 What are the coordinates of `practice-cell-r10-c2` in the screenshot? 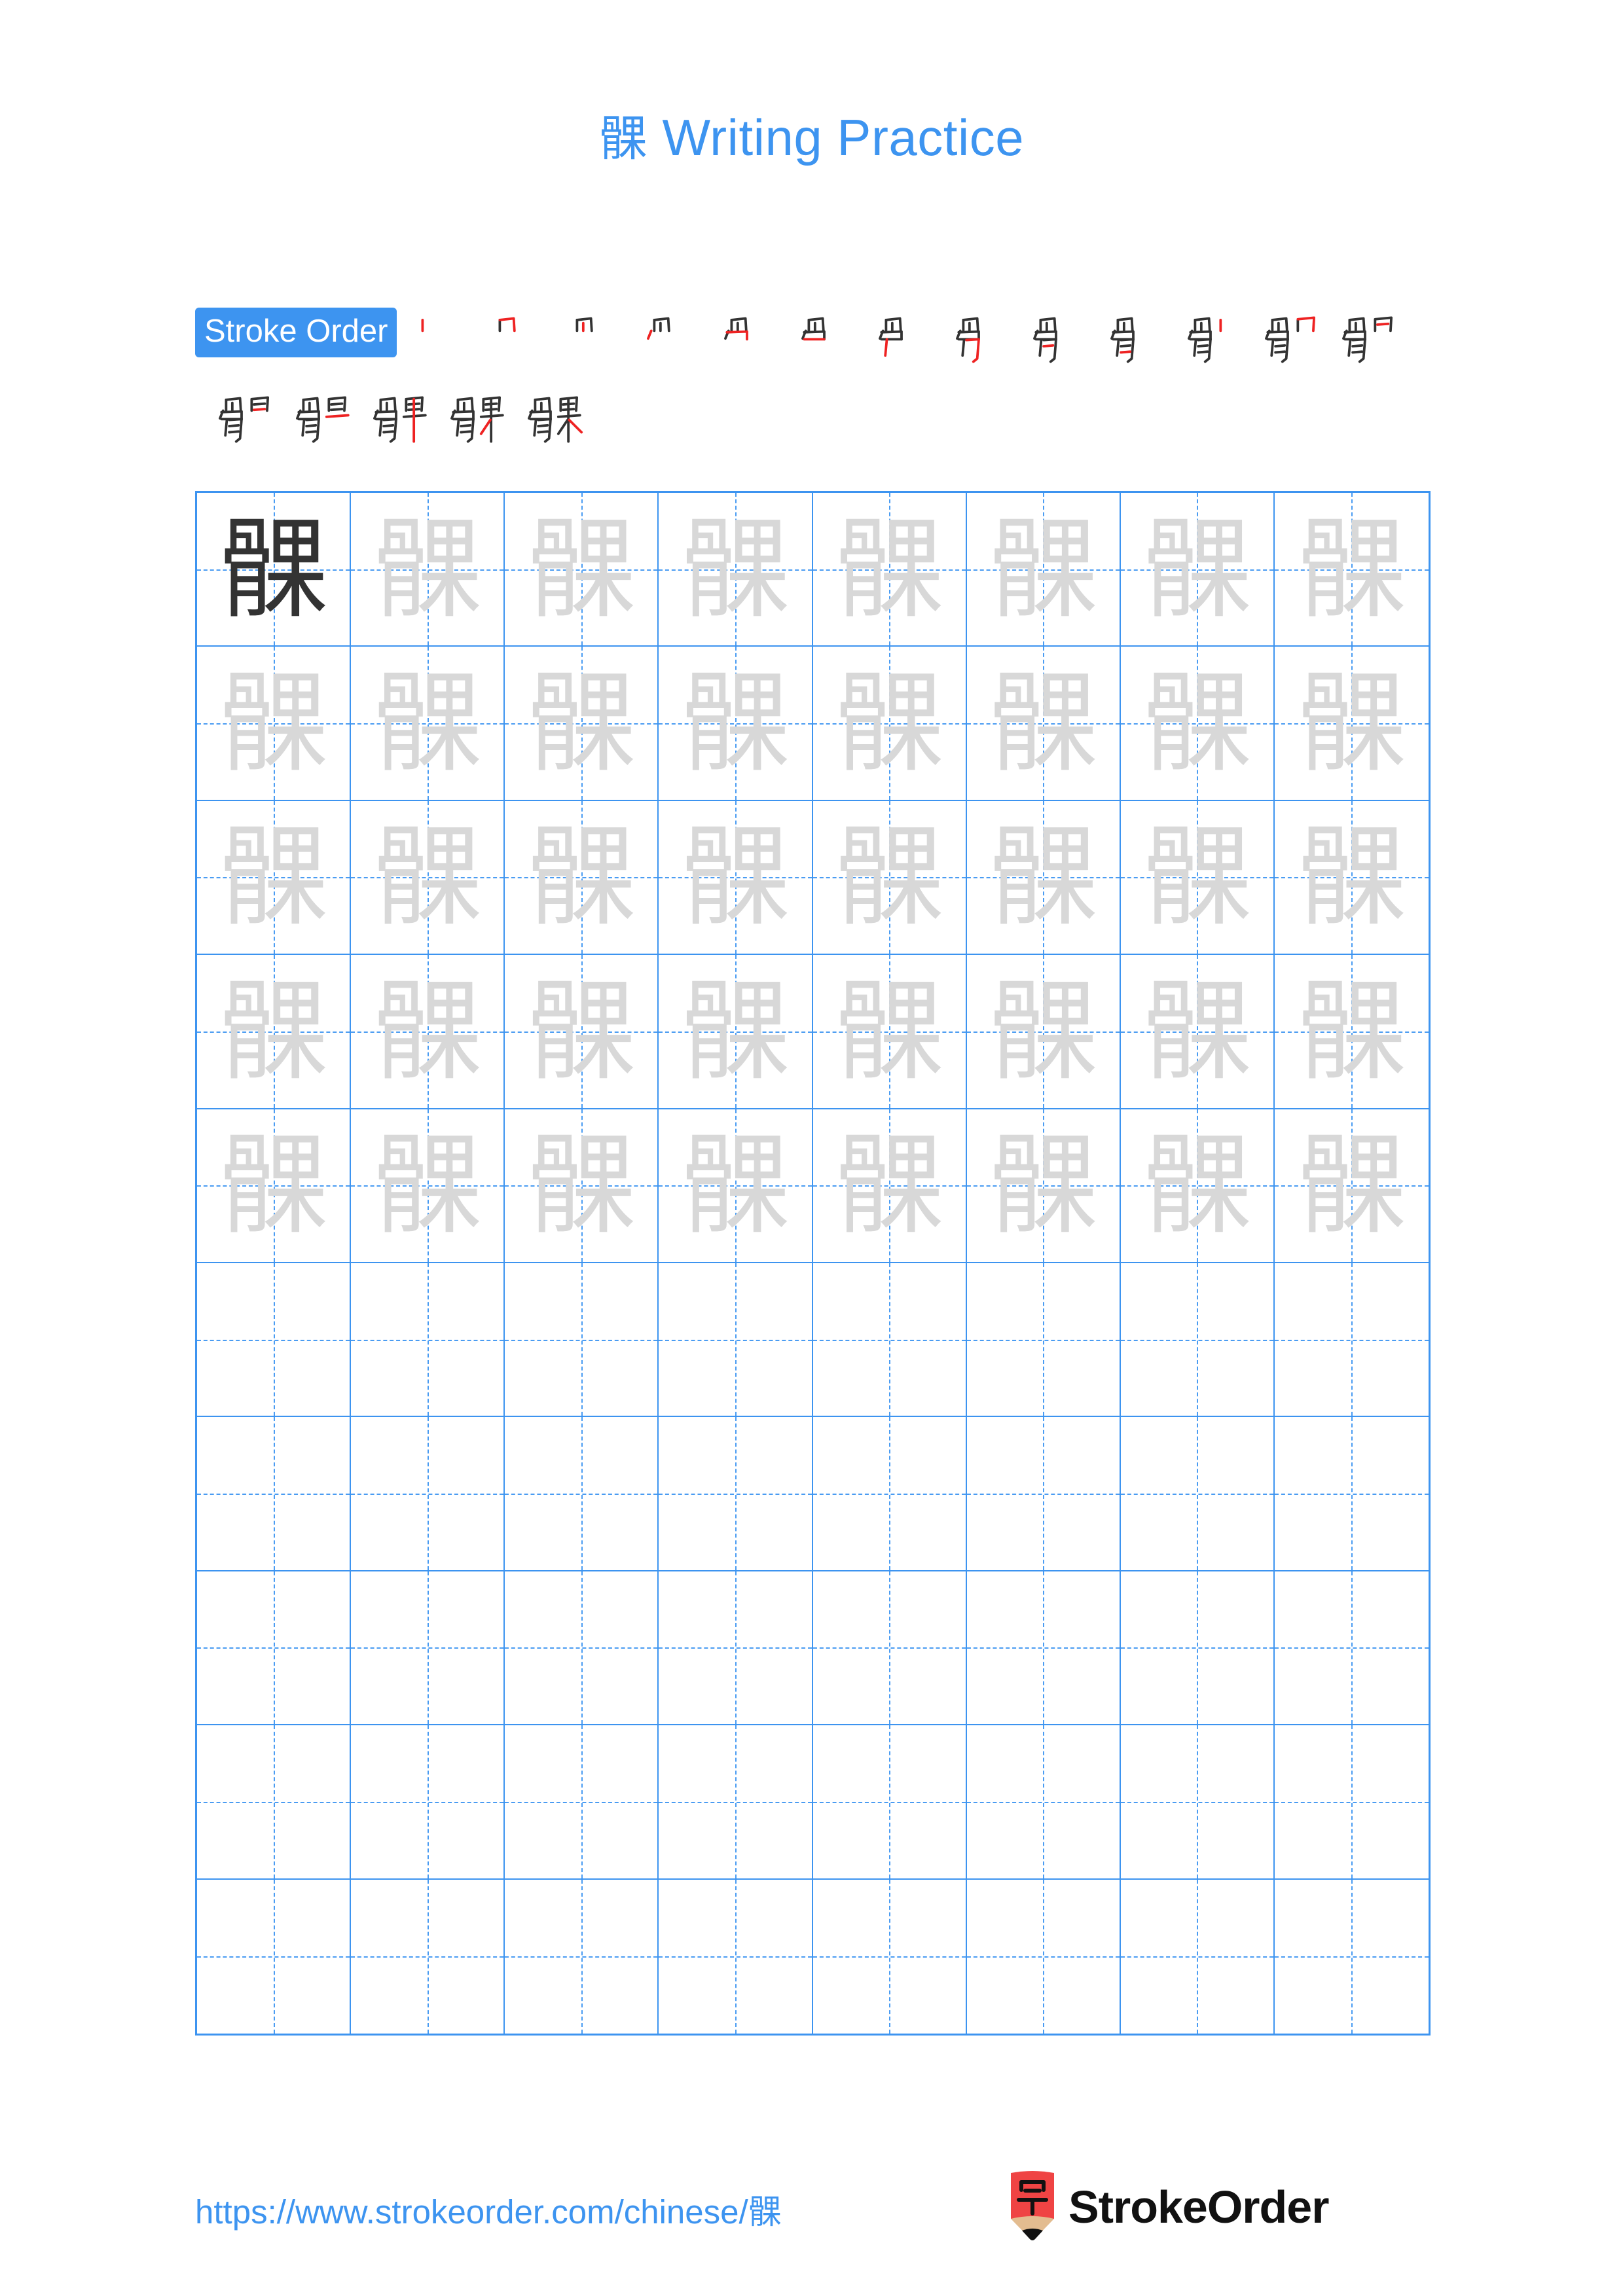 It's located at (428, 1956).